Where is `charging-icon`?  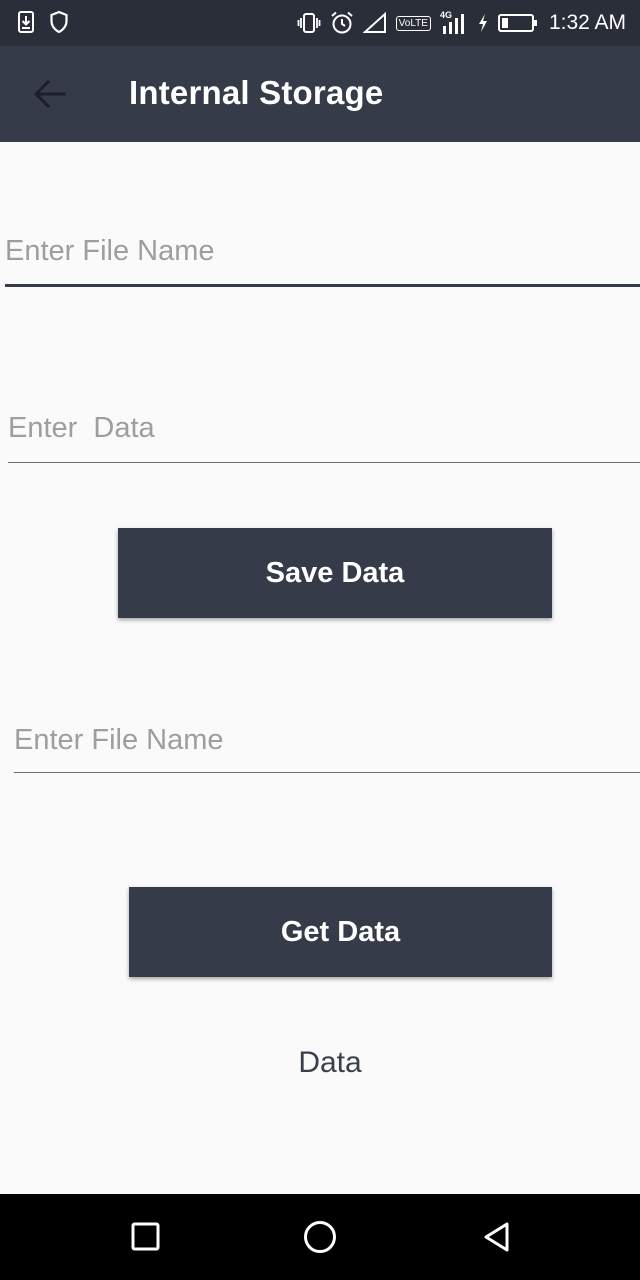
charging-icon is located at coordinates (482, 23).